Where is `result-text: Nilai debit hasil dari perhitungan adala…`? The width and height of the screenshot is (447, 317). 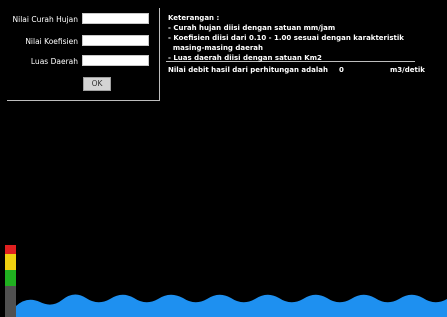
result-text: Nilai debit hasil dari perhitungan adala… is located at coordinates (248, 70).